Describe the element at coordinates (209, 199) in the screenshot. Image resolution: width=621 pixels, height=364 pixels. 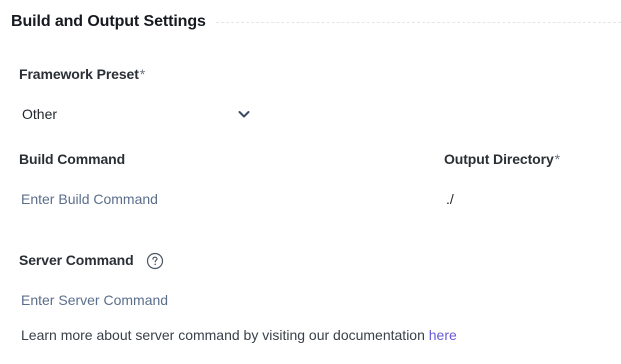
I see `build-command-input` at that location.